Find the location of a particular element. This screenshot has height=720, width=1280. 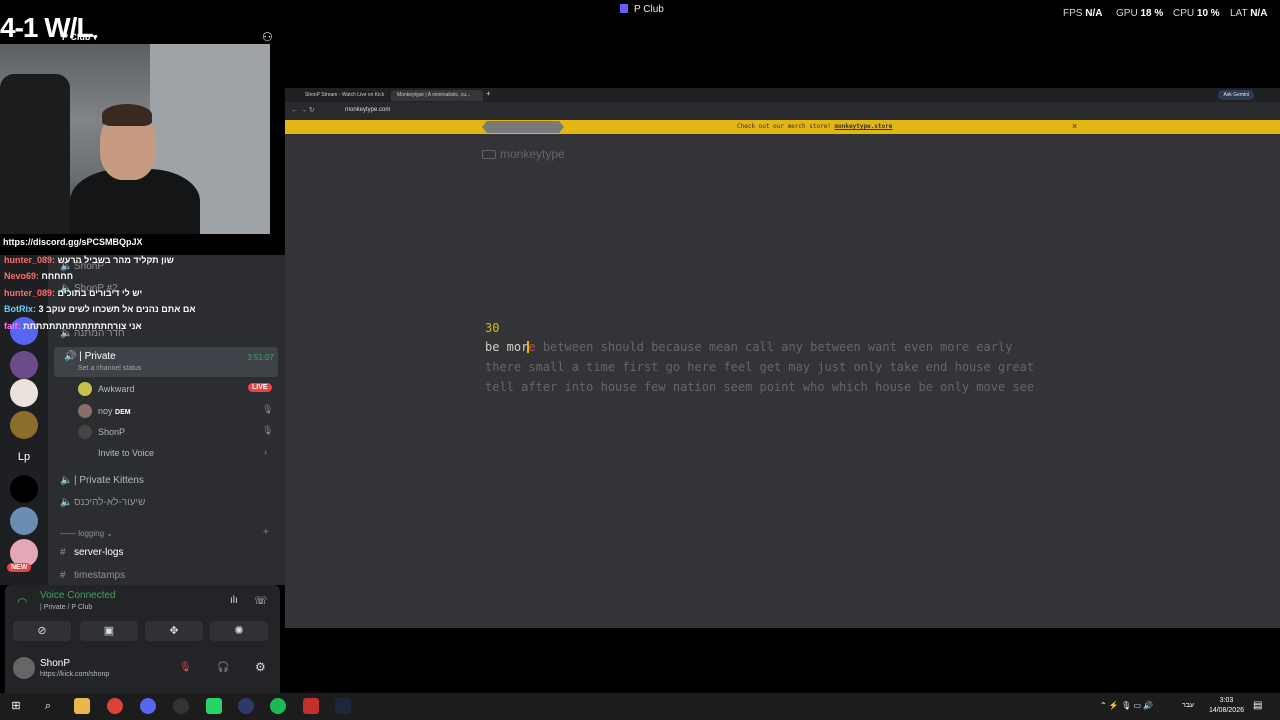

add-channel-icon: + is located at coordinates (266, 532).